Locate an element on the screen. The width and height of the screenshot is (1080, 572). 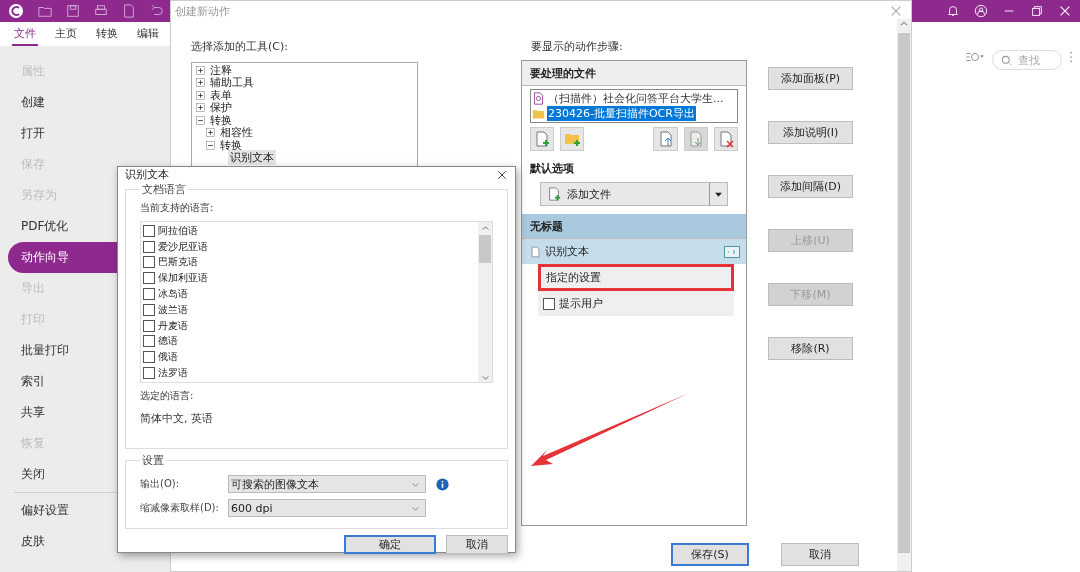
language-checkbox: 德语 is located at coordinates (309, 341).